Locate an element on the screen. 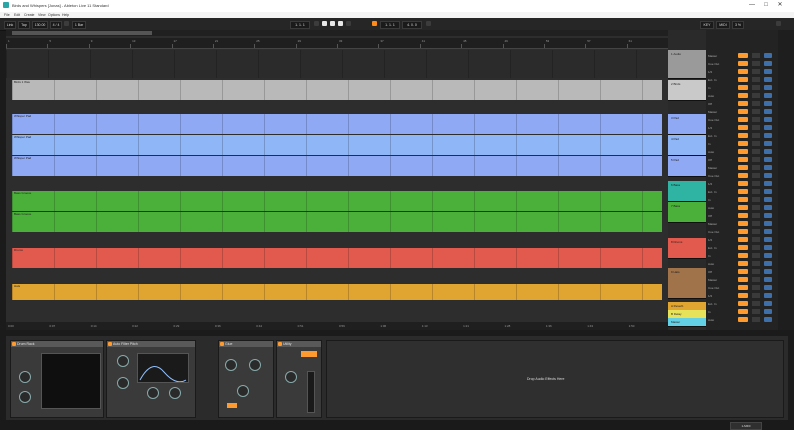 The width and height of the screenshot is (794, 430). device-drum-rack: Drum Rack is located at coordinates (57, 379).